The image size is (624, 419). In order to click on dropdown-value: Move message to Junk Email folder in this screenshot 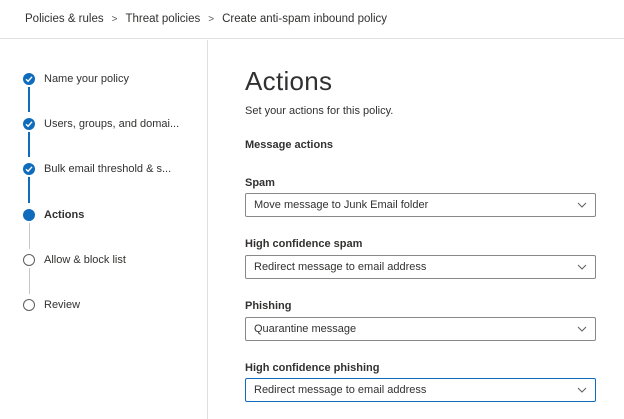, I will do `click(341, 205)`.